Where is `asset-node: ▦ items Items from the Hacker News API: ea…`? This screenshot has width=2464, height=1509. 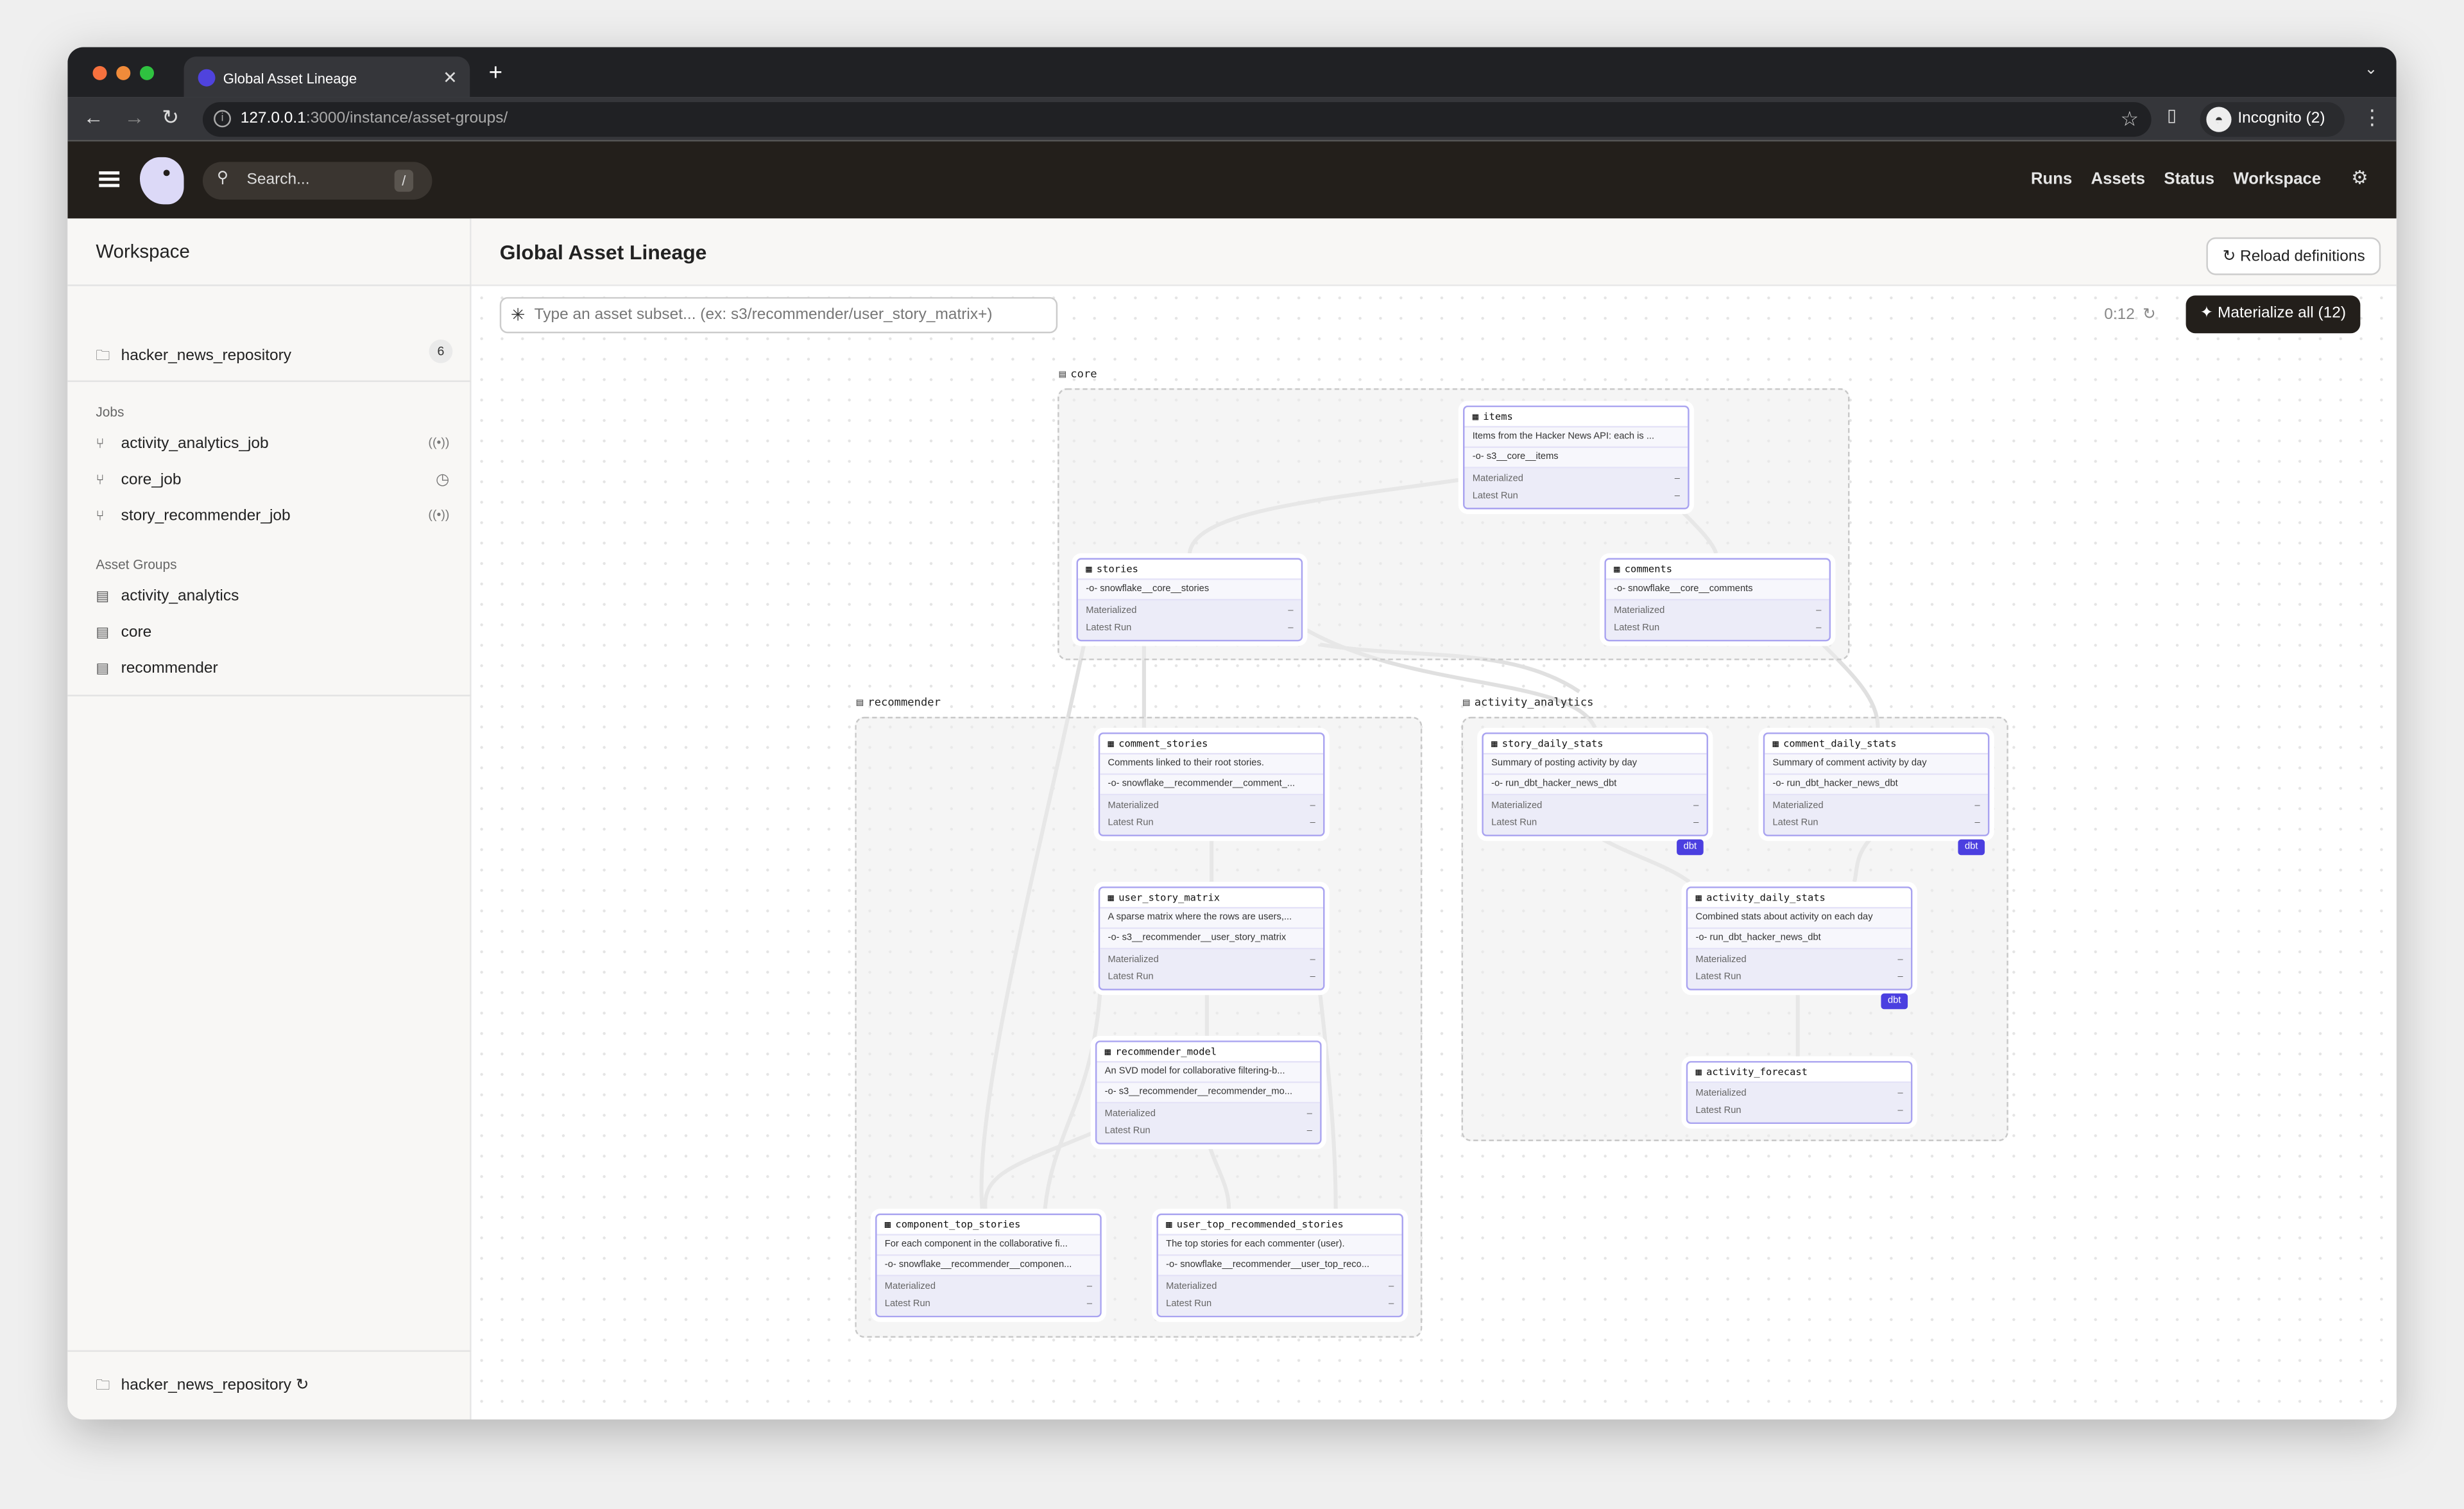 asset-node: ▦ items Items from the Hacker News API: ea… is located at coordinates (1577, 457).